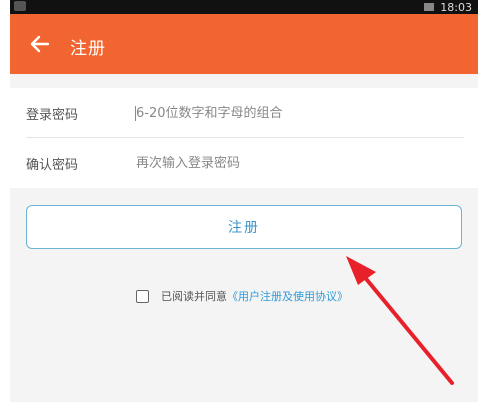  I want to click on confirm-row: 确认密码, so click(244, 163).